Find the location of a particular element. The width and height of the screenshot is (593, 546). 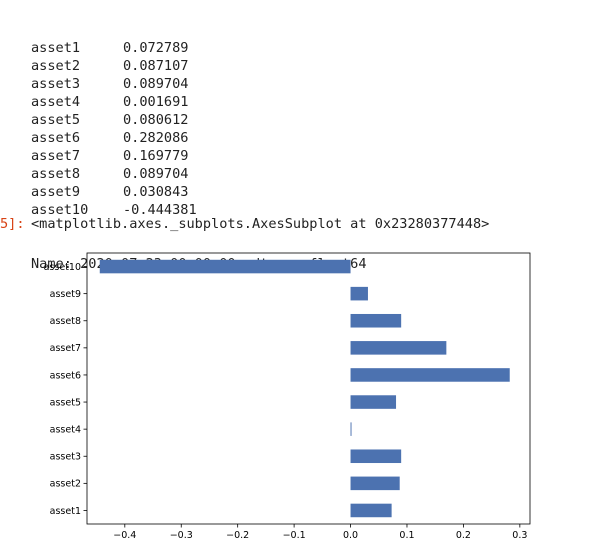

x-tick-label: −0.4 is located at coordinates (124, 535).